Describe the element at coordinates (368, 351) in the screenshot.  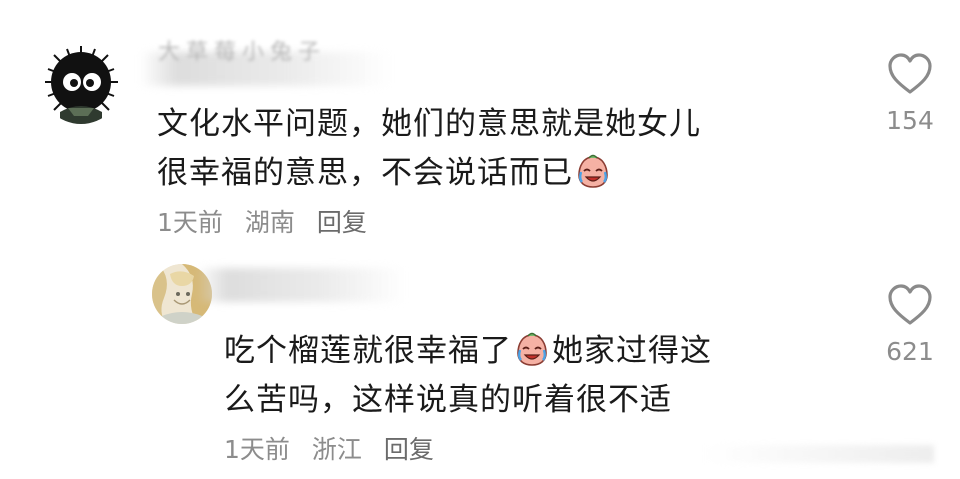
I see `comment-line-text: 吃个榴莲就很幸福了` at that location.